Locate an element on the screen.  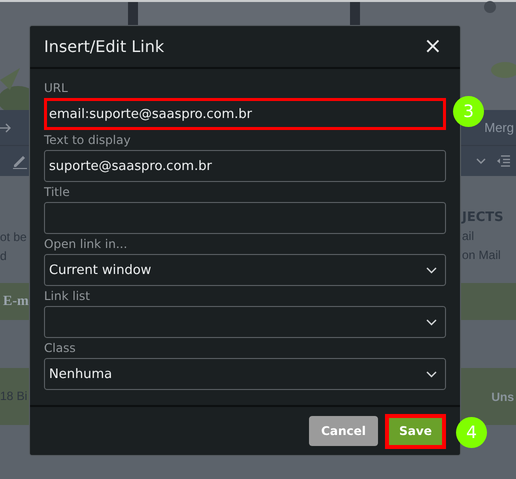
field-label: Text to display is located at coordinates (88, 140).